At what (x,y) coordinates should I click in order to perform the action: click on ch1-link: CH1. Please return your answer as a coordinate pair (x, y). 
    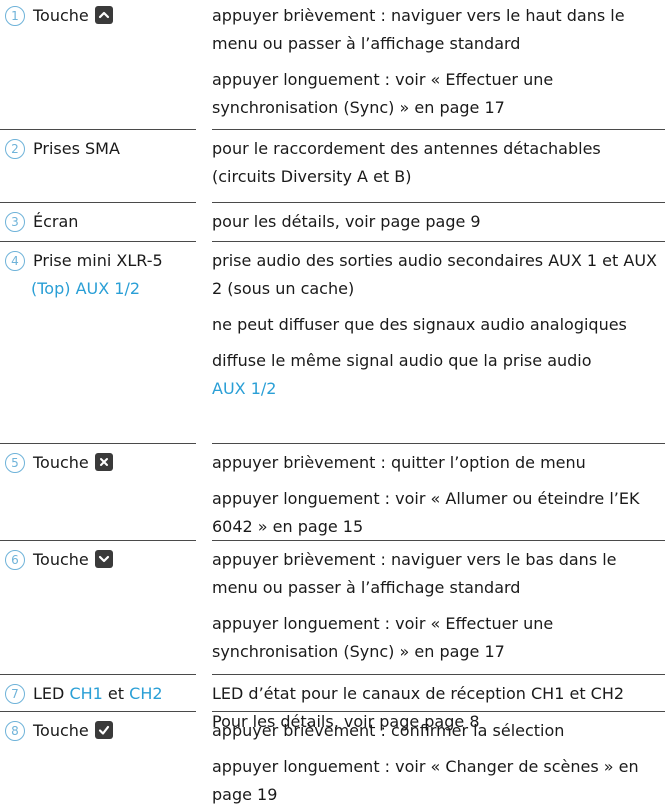
    Looking at the image, I should click on (85, 693).